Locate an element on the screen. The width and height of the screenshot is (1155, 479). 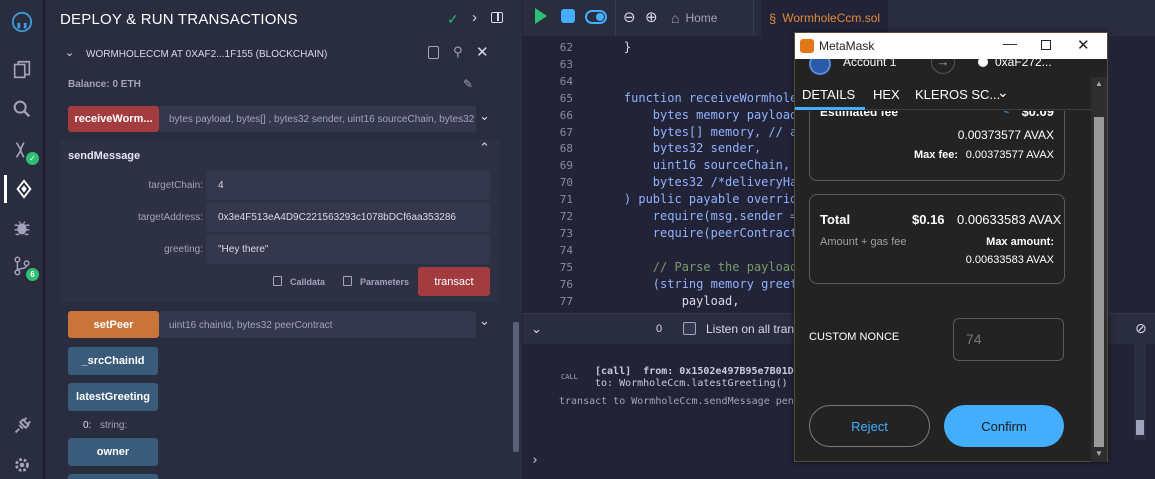
code-line: ) public payable override is located at coordinates (700, 199).